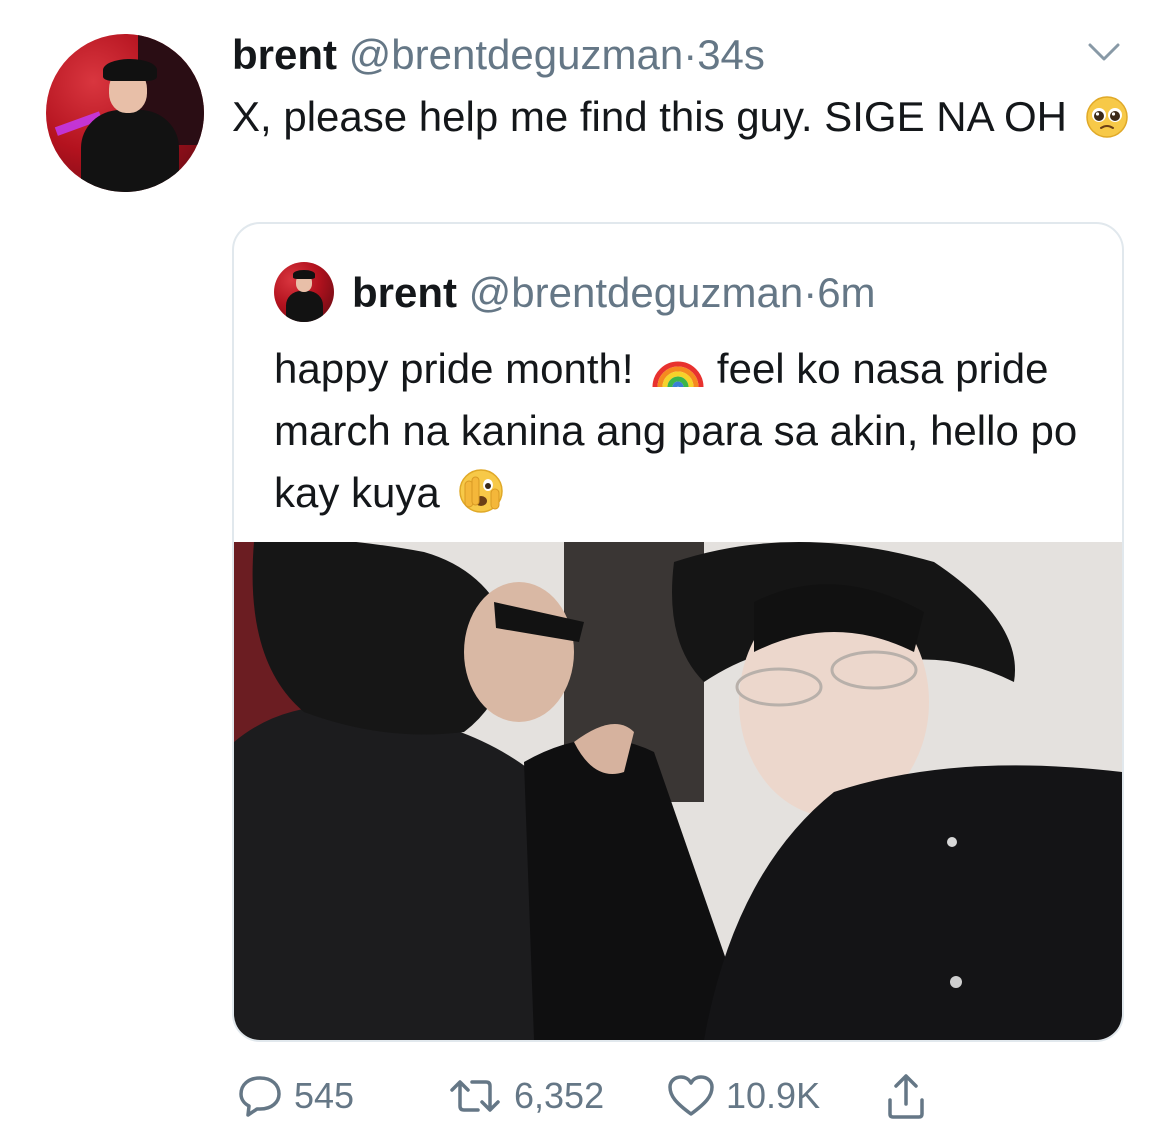  I want to click on quoted-author-avatar, so click(304, 292).